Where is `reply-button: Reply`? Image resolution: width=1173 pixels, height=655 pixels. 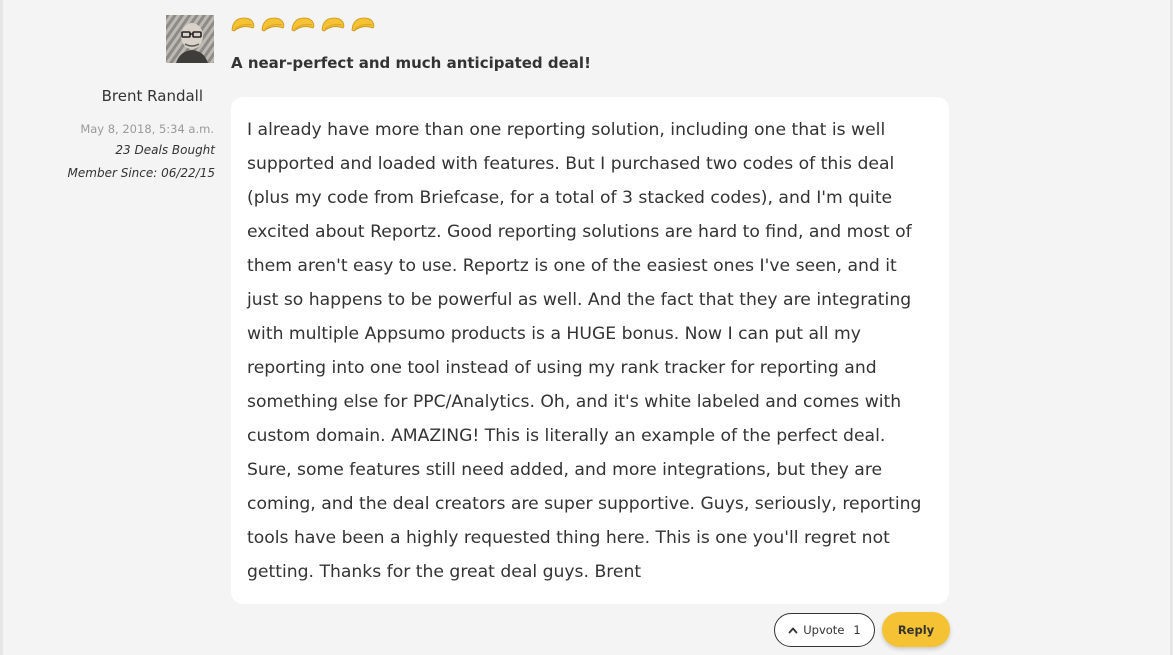
reply-button: Reply is located at coordinates (916, 629).